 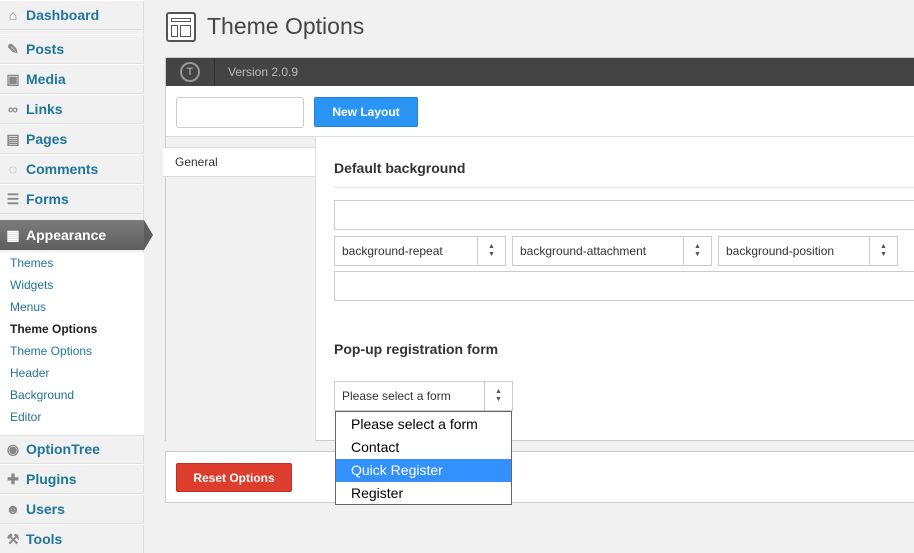 What do you see at coordinates (286, 26) in the screenshot?
I see `page-title: Theme Options` at bounding box center [286, 26].